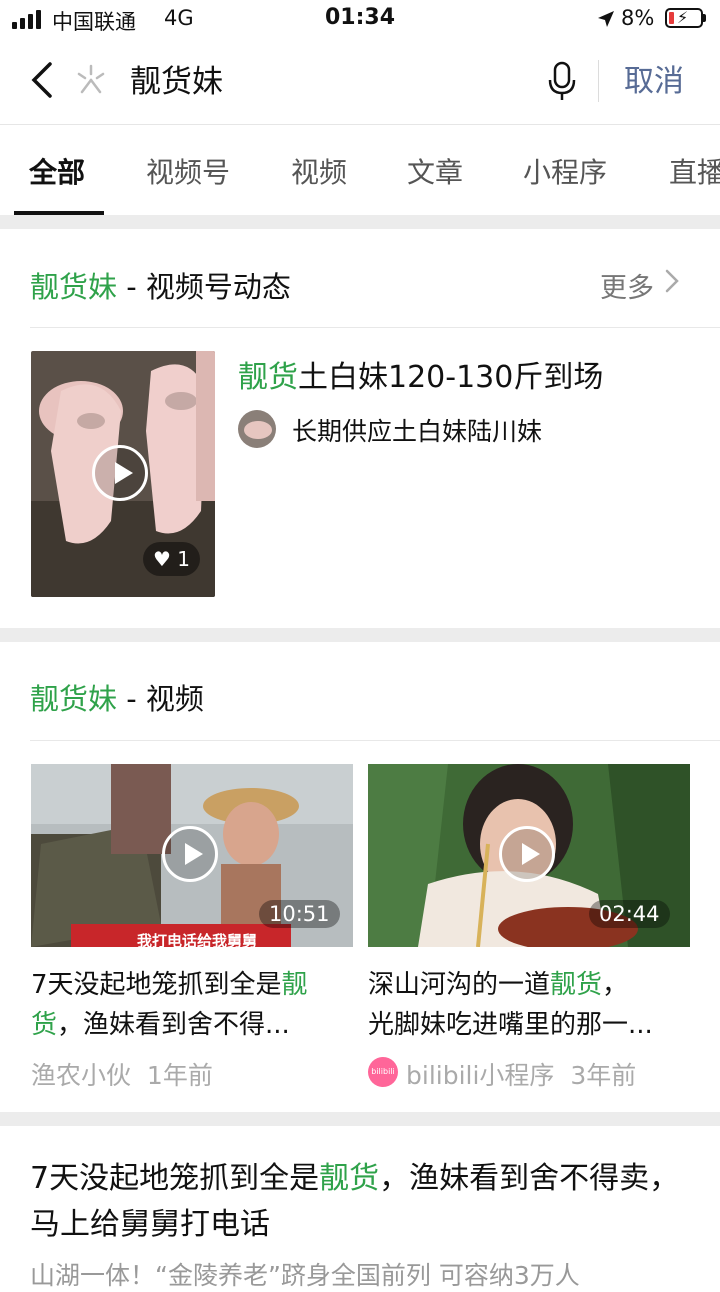 This screenshot has width=720, height=1292. Describe the element at coordinates (171, 559) in the screenshot. I see `likes-badge: ♥ 1` at that location.